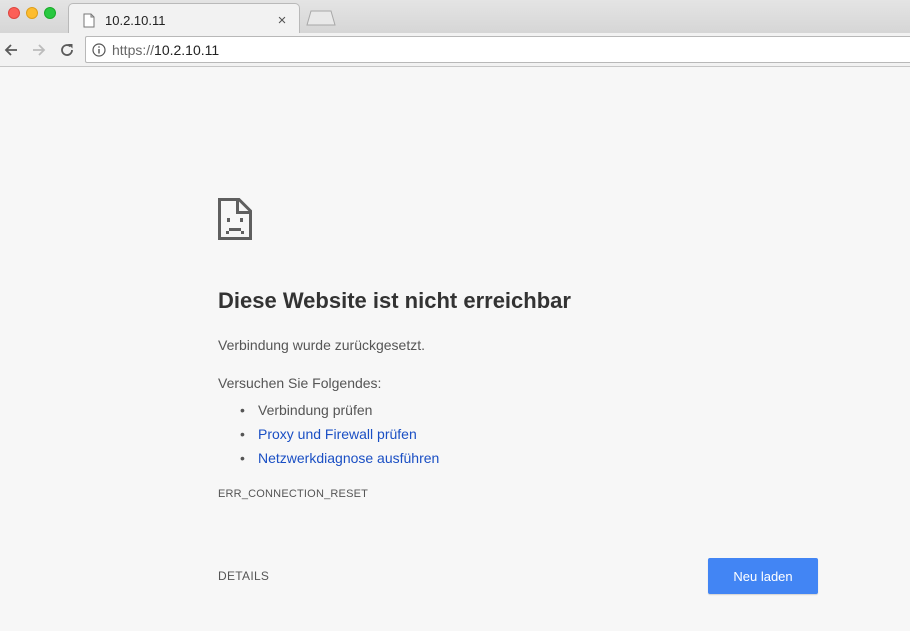 Image resolution: width=910 pixels, height=631 pixels. What do you see at coordinates (243, 576) in the screenshot?
I see `details-button: DETAILS` at bounding box center [243, 576].